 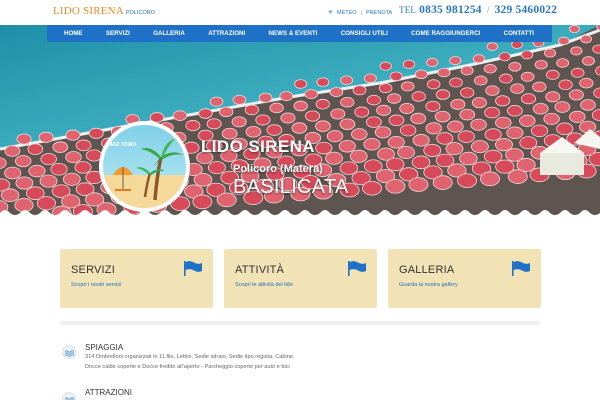 What do you see at coordinates (169, 33) in the screenshot?
I see `nav-galleria: GALLERIA` at bounding box center [169, 33].